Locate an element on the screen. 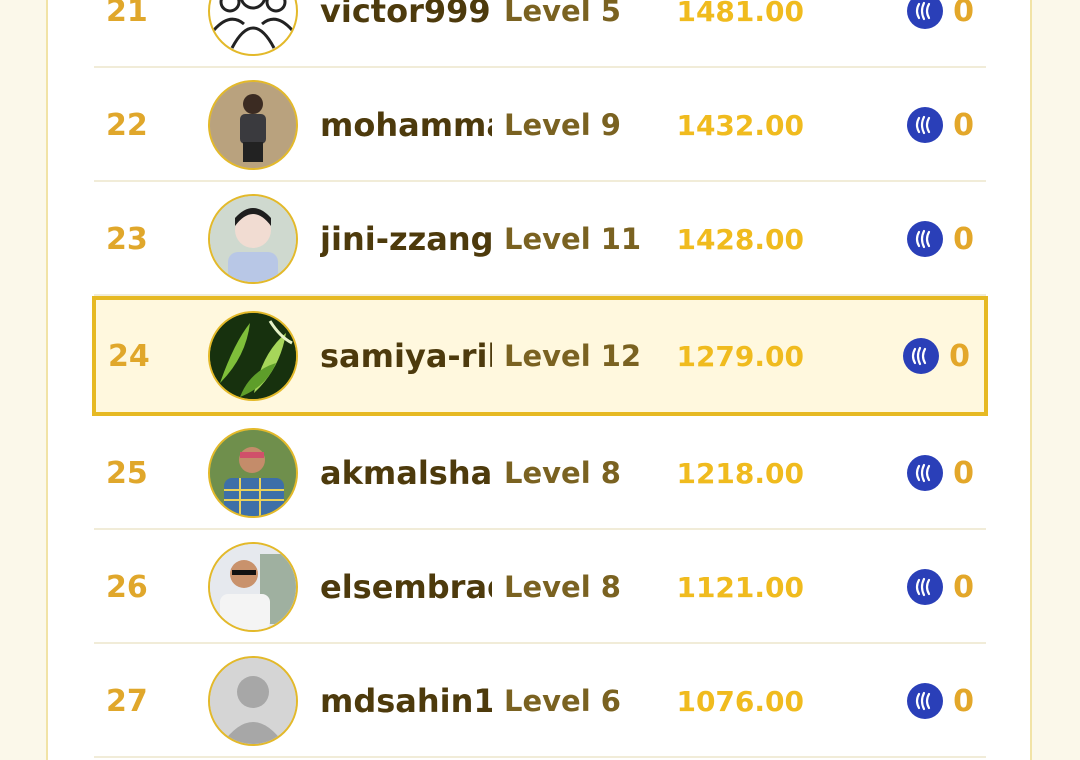  rank-number: 24 is located at coordinates (129, 356).